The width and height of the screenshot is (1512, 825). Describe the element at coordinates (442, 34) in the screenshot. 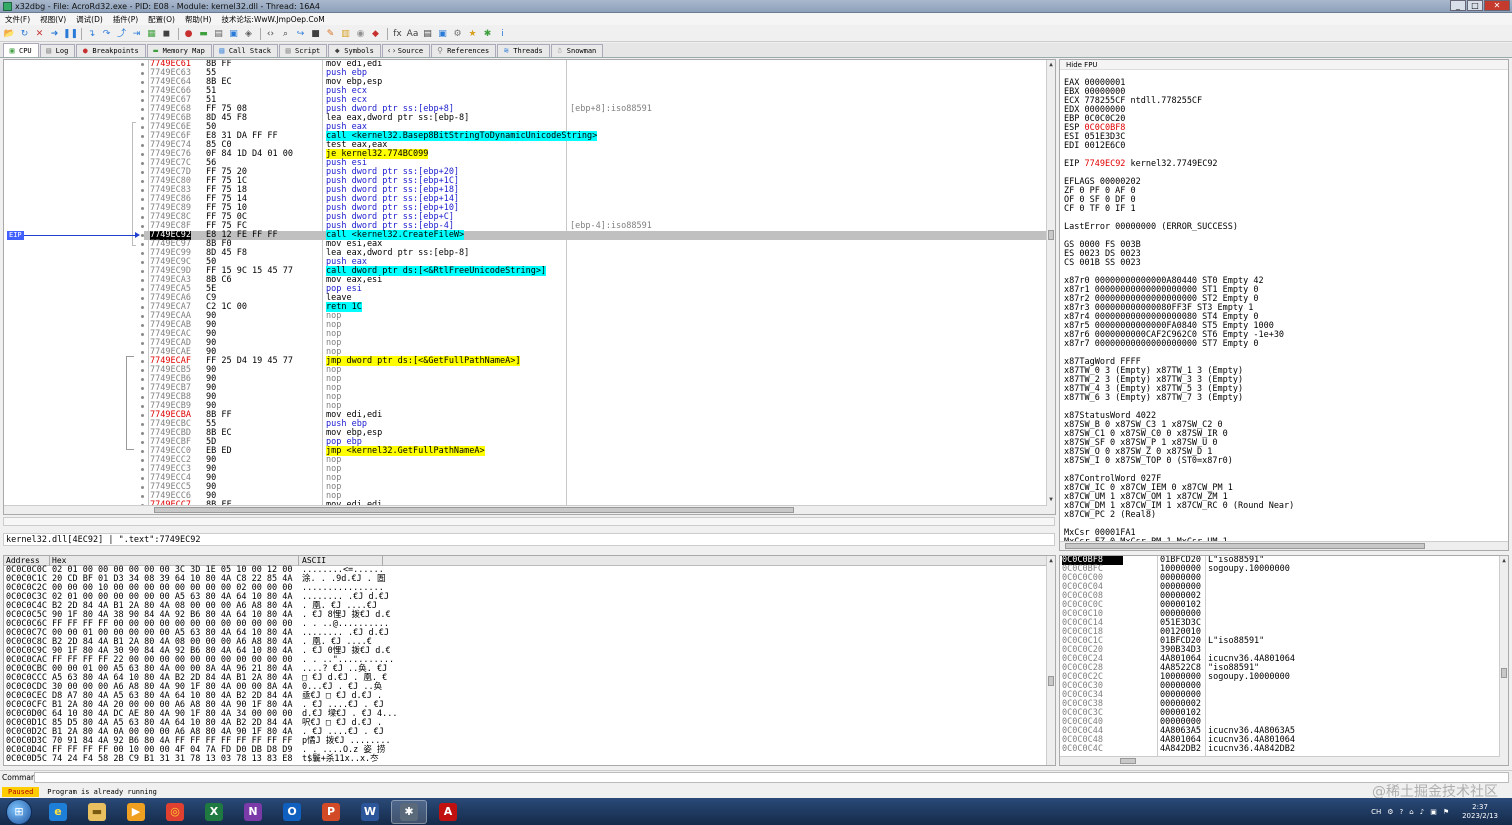

I see `screen-icon: ▣` at that location.